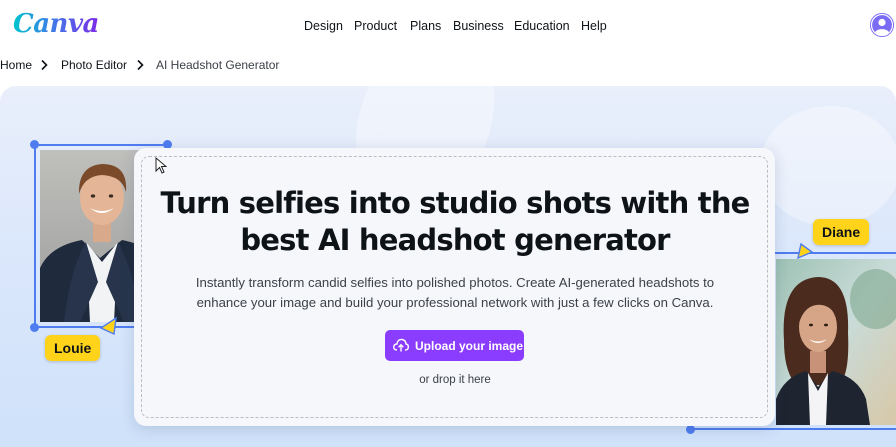 This screenshot has height=447, width=896. I want to click on pointer-arrow-icon, so click(108, 326).